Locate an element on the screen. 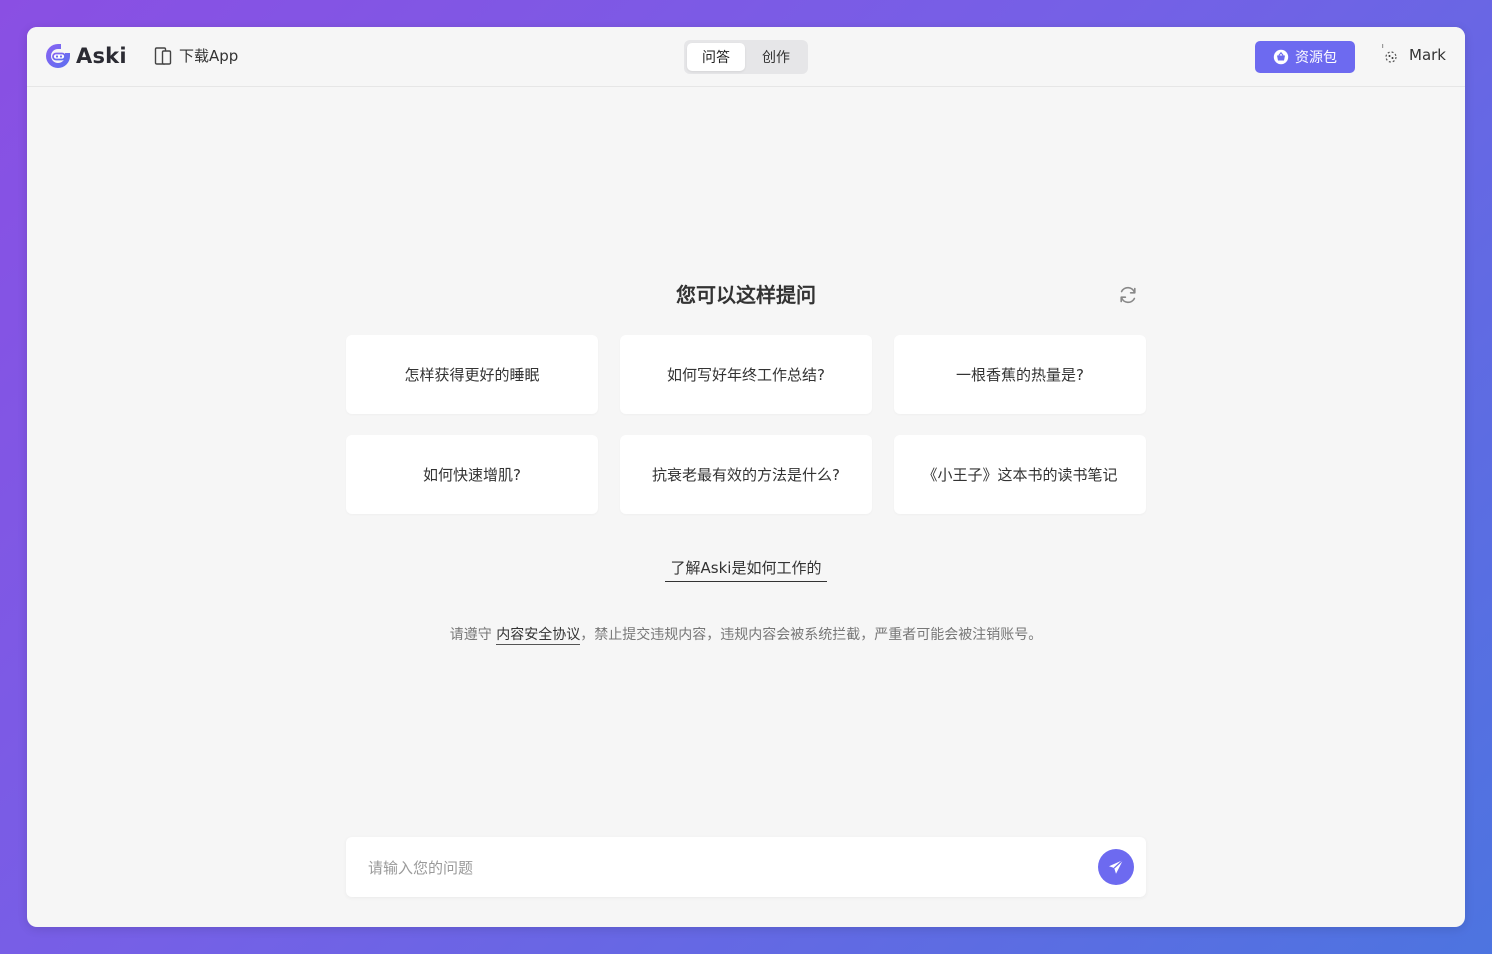 The height and width of the screenshot is (954, 1492). paper-plane-icon is located at coordinates (1116, 866).